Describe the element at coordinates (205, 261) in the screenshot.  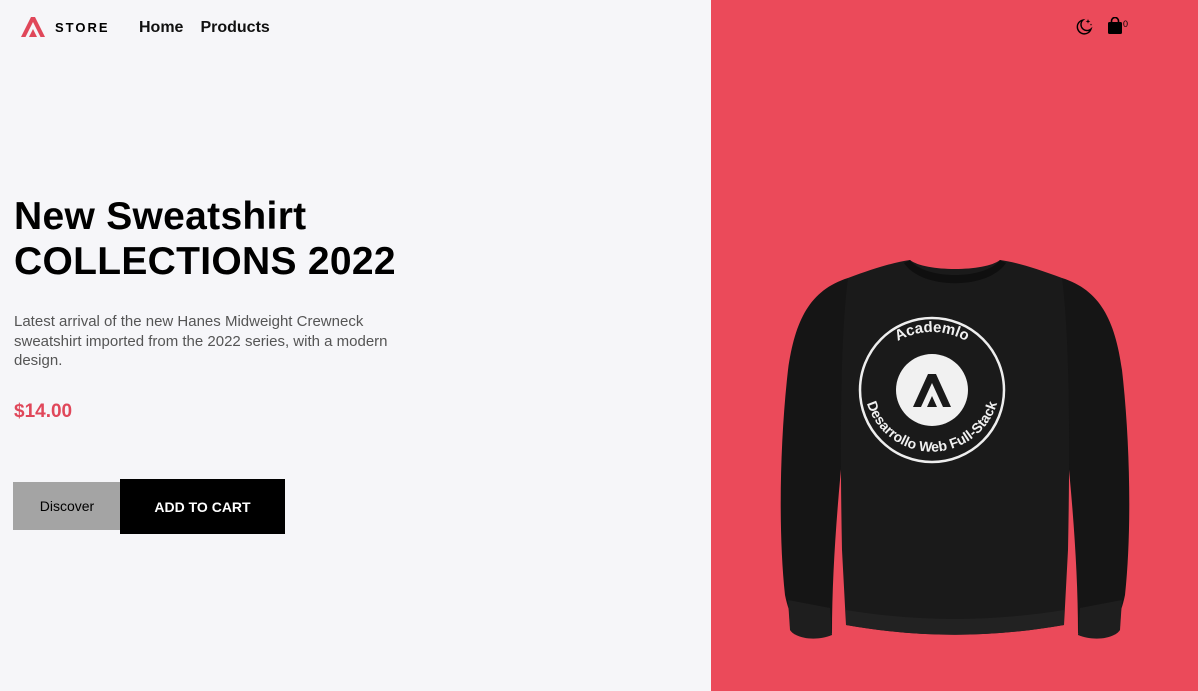
I see `hero-title-line2: COLLECTIONS 2022` at that location.